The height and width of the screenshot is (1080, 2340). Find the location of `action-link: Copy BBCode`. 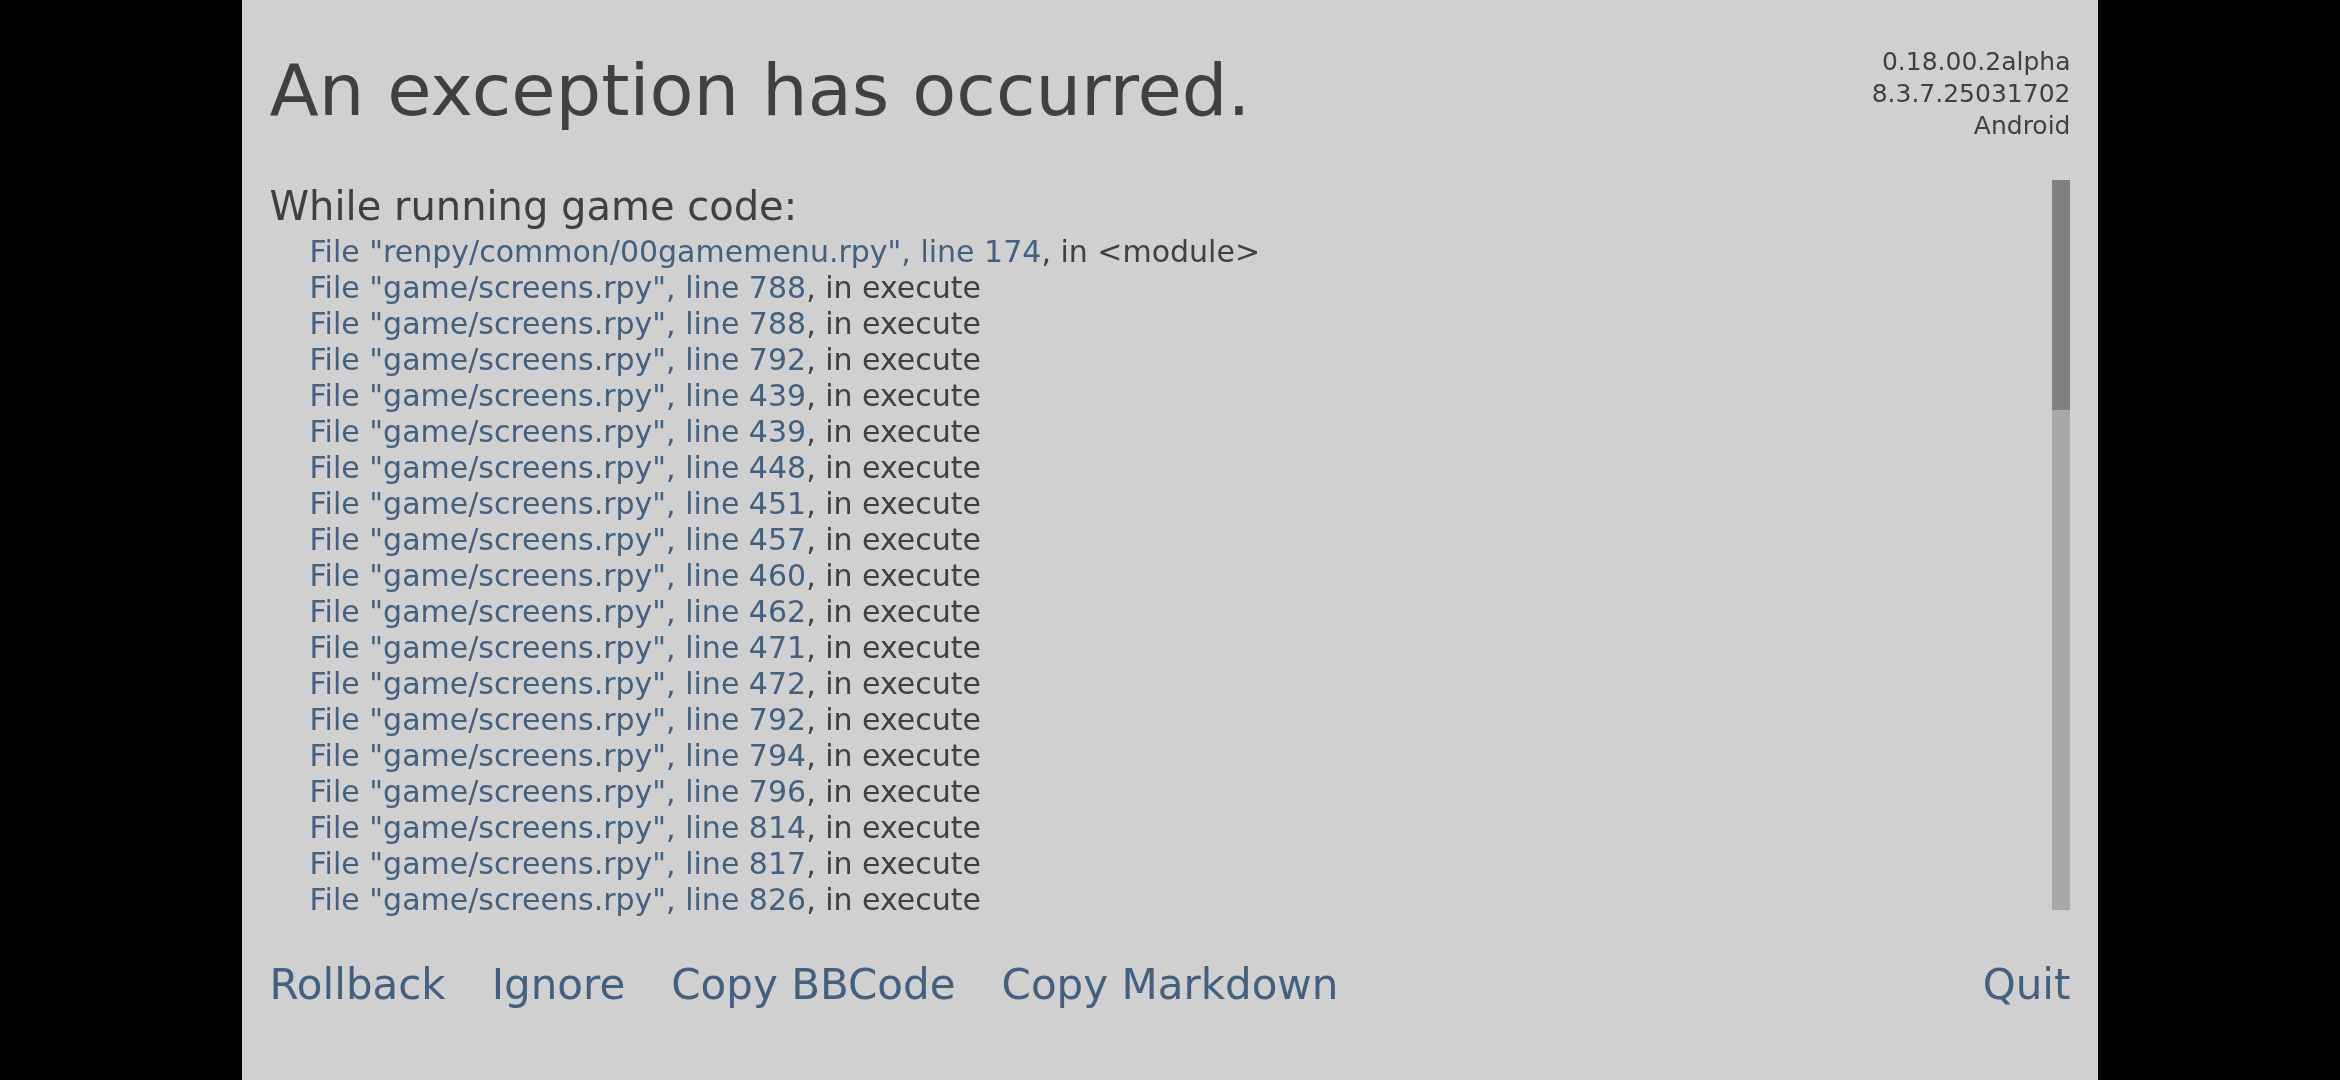

action-link: Copy BBCode is located at coordinates (813, 984).